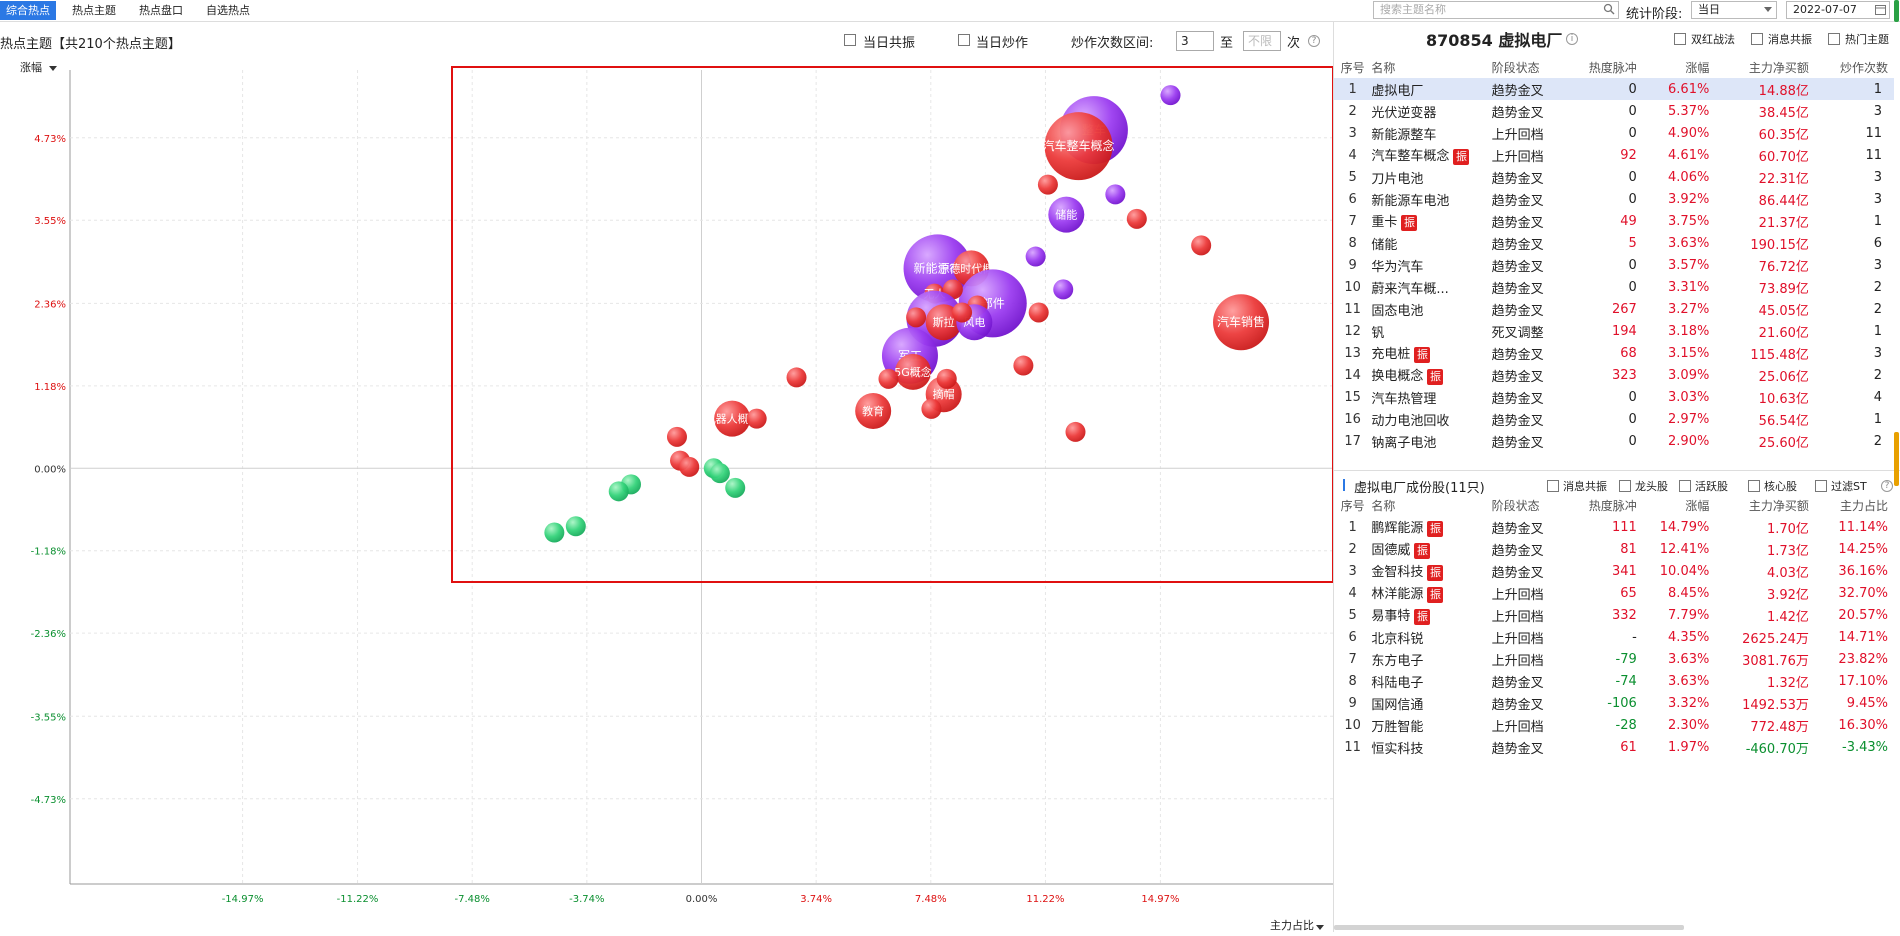 This screenshot has height=936, width=1900. I want to click on stock-help-icon: ?, so click(1887, 486).